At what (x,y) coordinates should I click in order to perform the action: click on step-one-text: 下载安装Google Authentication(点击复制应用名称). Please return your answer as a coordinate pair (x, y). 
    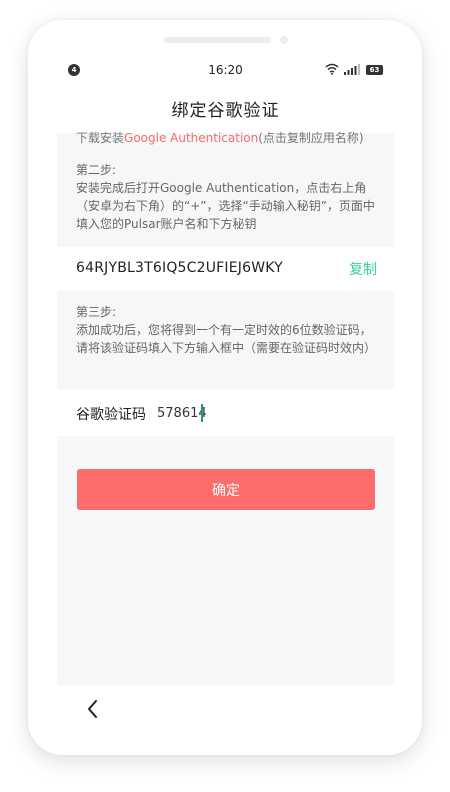
    Looking at the image, I should click on (231, 137).